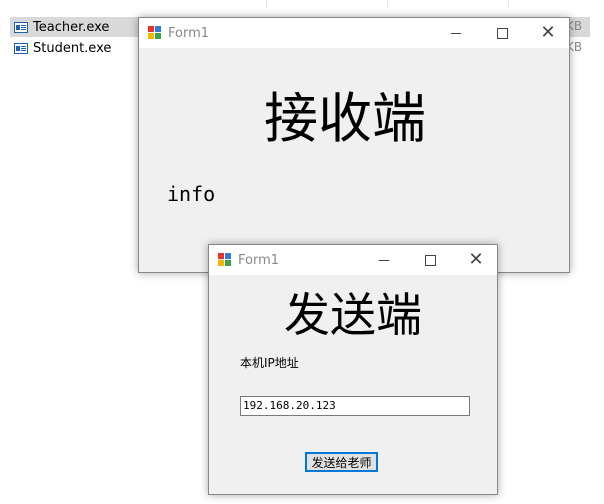 This screenshot has width=604, height=504. I want to click on send-to-teacher-button: 发送给老师, so click(341, 462).